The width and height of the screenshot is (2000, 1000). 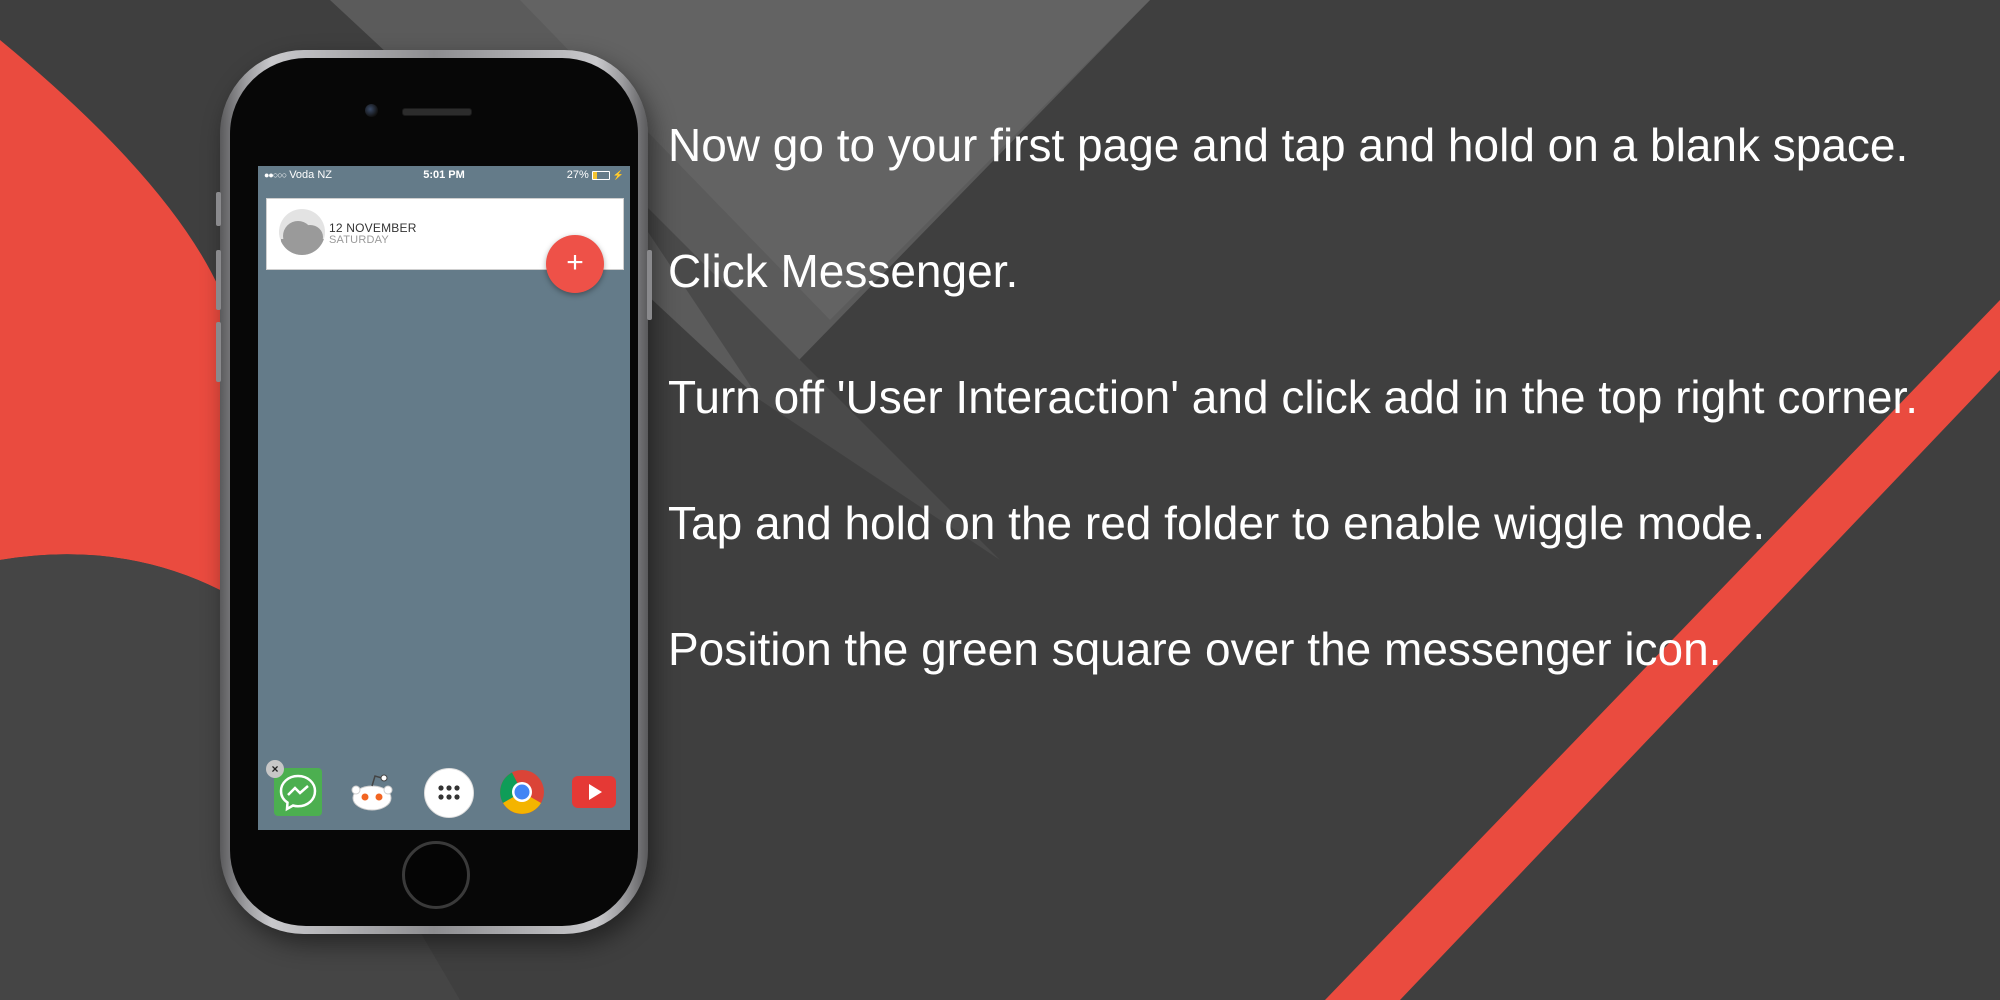 I want to click on app-drawer-icon, so click(x=449, y=793).